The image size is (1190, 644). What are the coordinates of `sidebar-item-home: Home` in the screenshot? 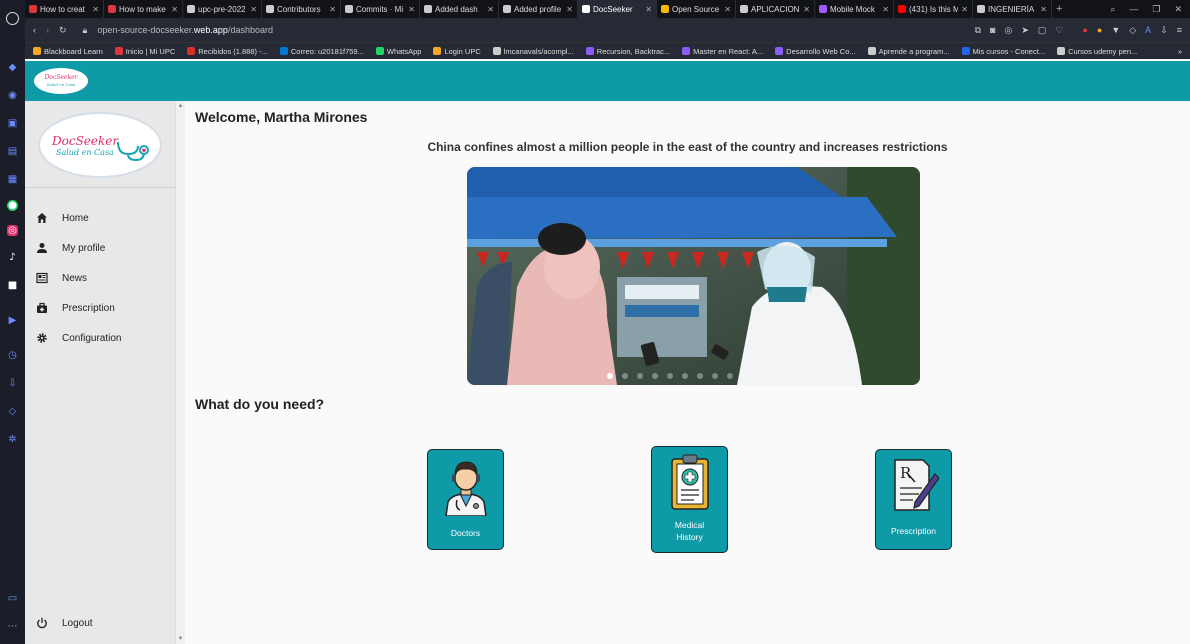 It's located at (100, 218).